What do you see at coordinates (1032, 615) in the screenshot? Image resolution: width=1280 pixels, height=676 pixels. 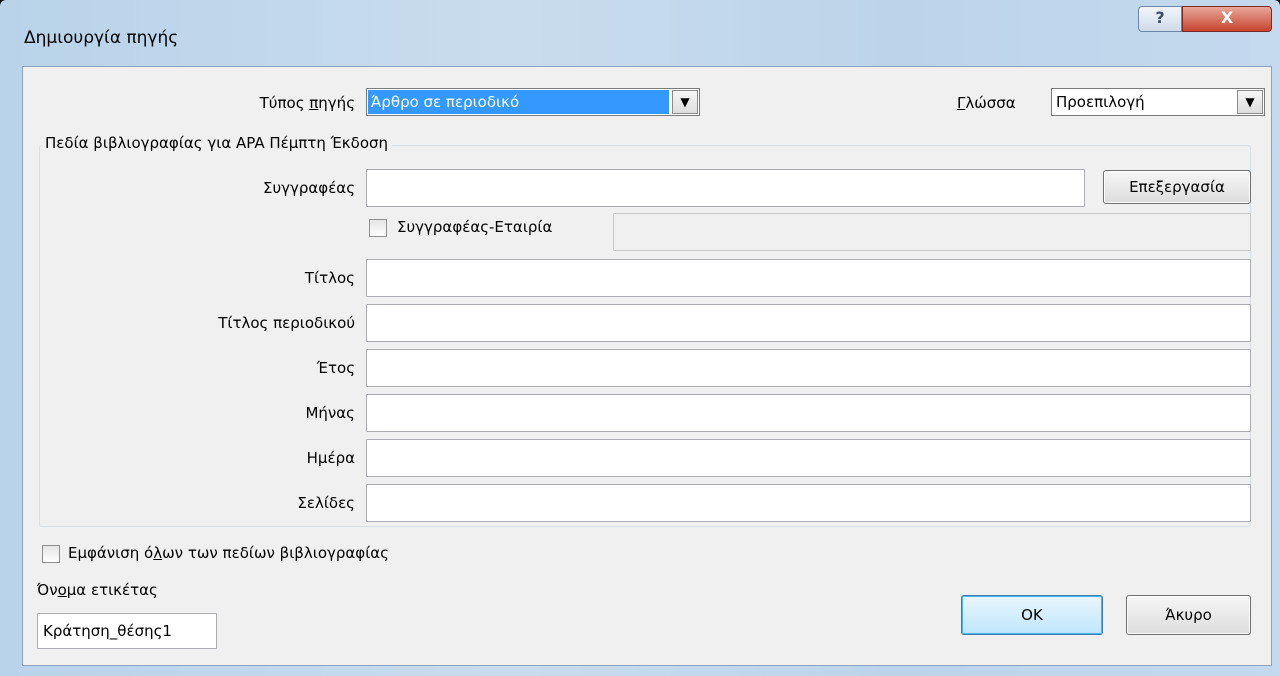 I see `ok-button: OK` at bounding box center [1032, 615].